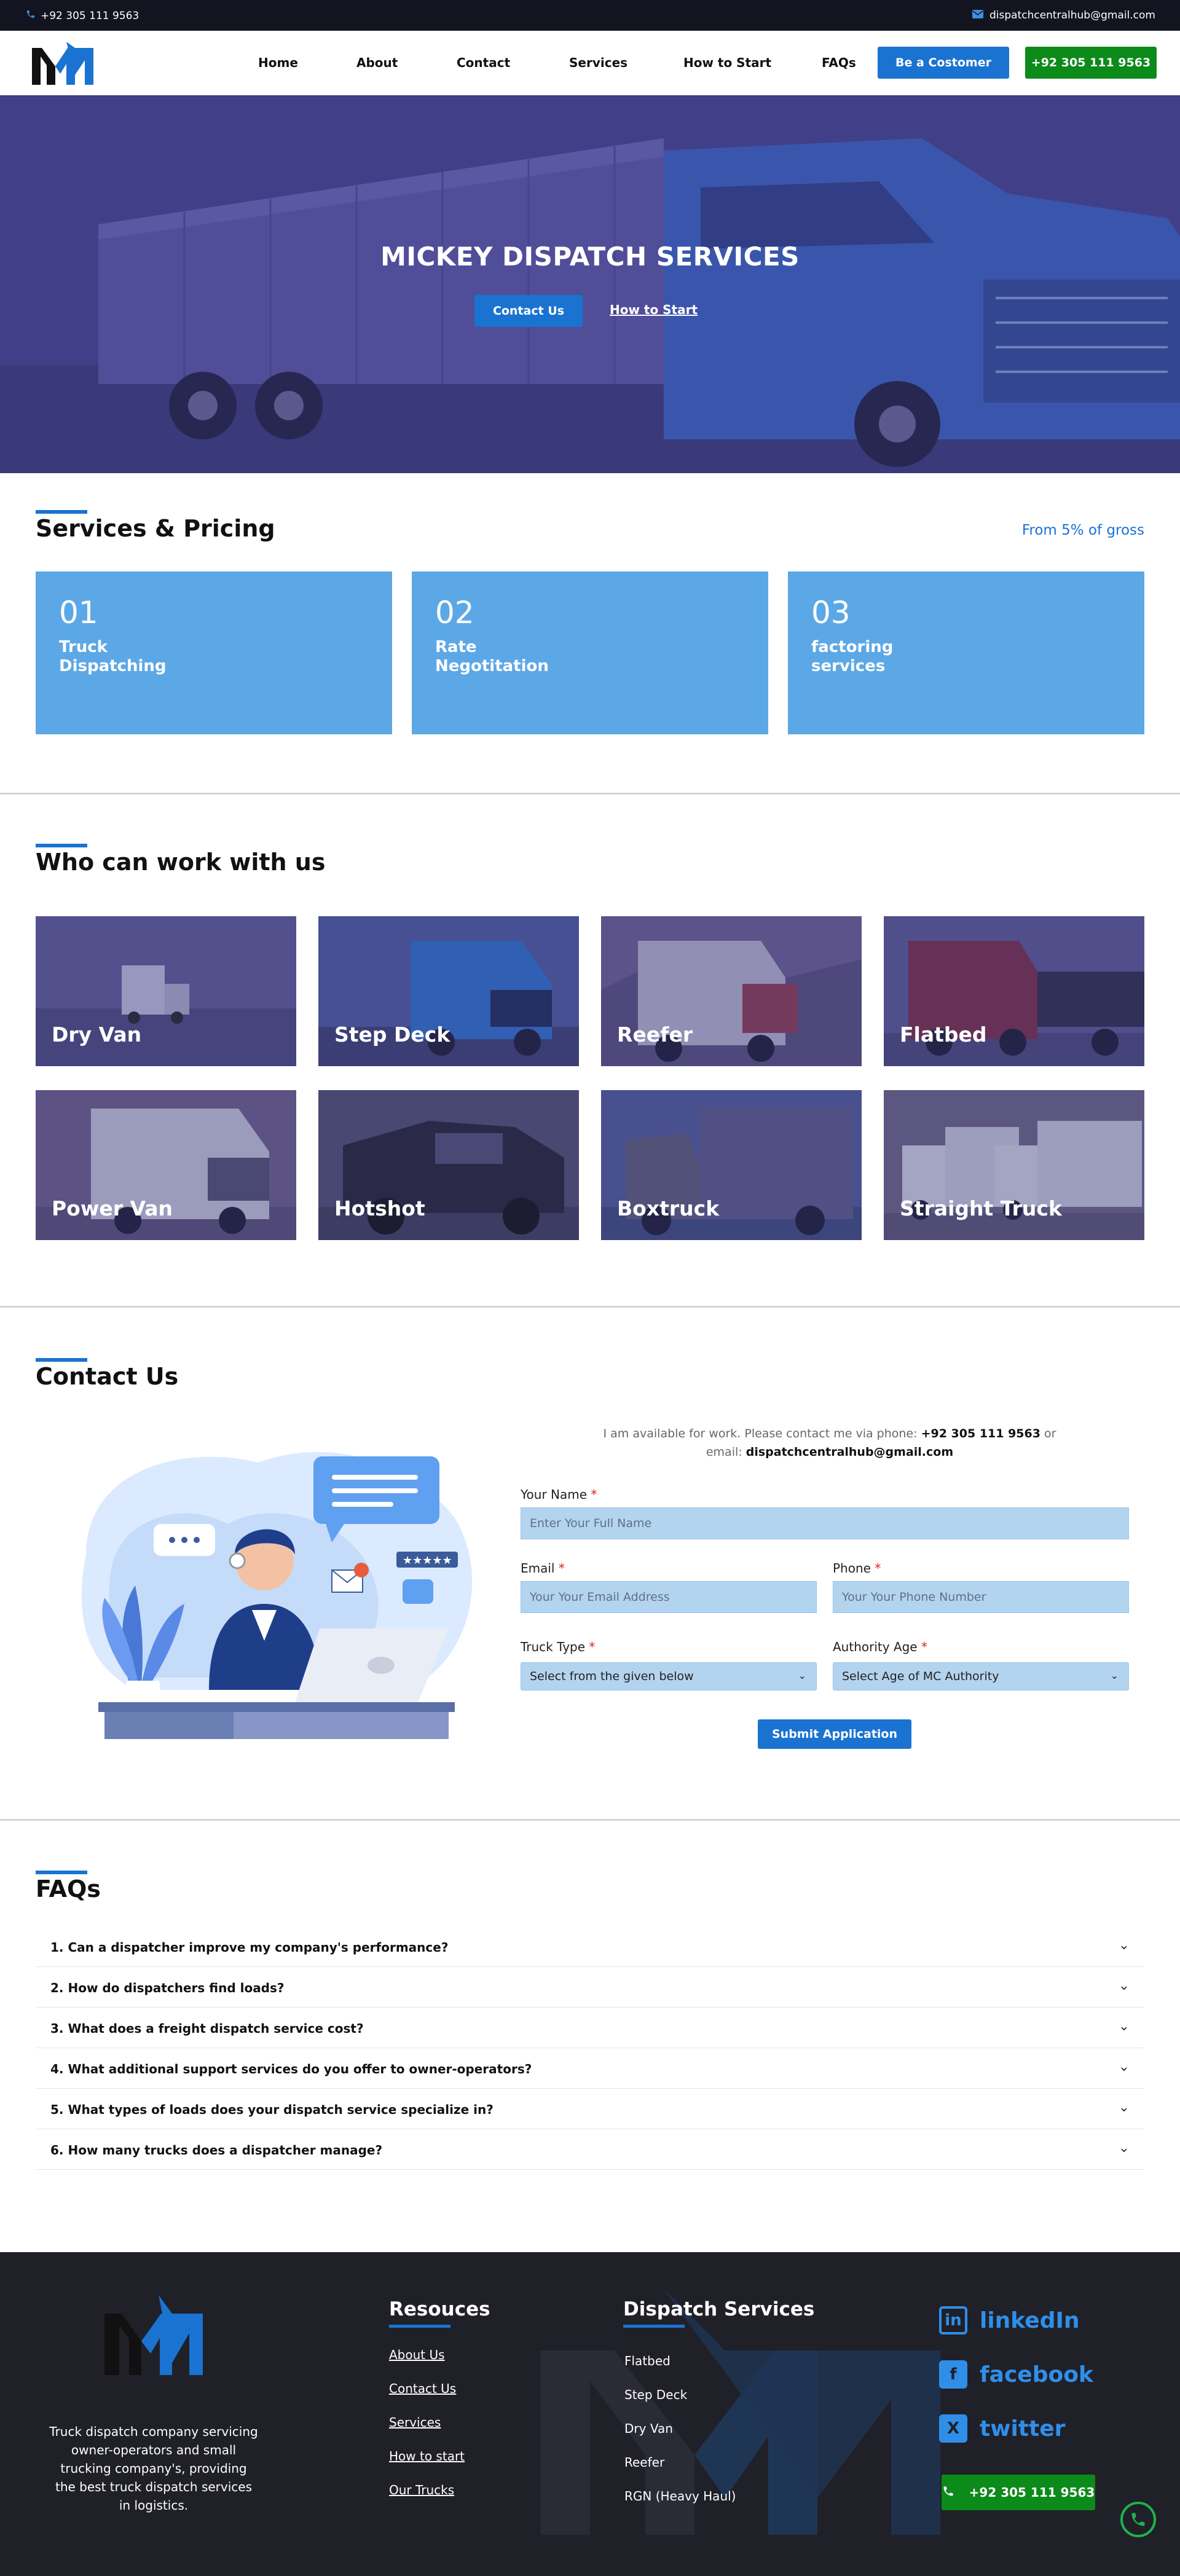 This screenshot has height=2576, width=1180. What do you see at coordinates (1014, 1165) in the screenshot?
I see `truck-card-straight-truck: Straight Truck` at bounding box center [1014, 1165].